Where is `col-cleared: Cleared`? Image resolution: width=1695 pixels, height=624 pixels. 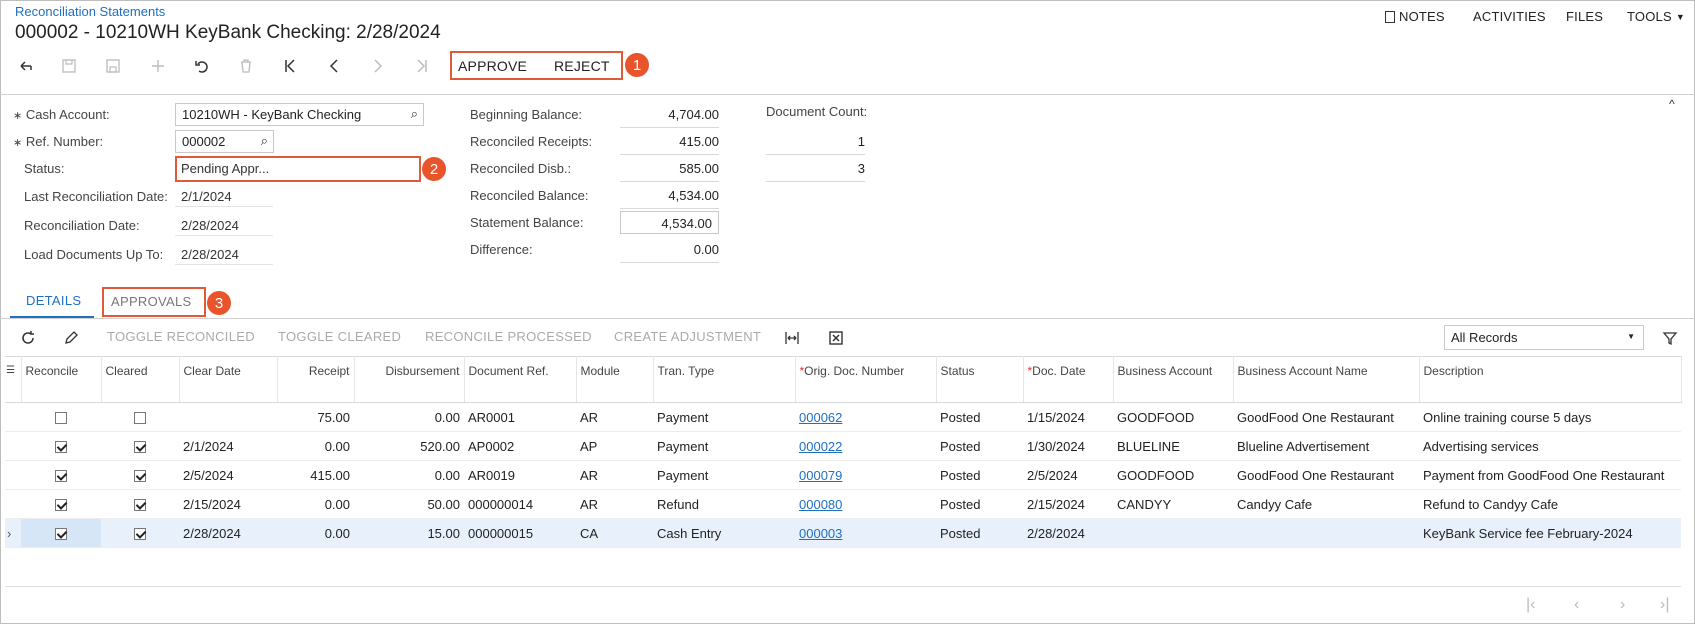 col-cleared: Cleared is located at coordinates (140, 379).